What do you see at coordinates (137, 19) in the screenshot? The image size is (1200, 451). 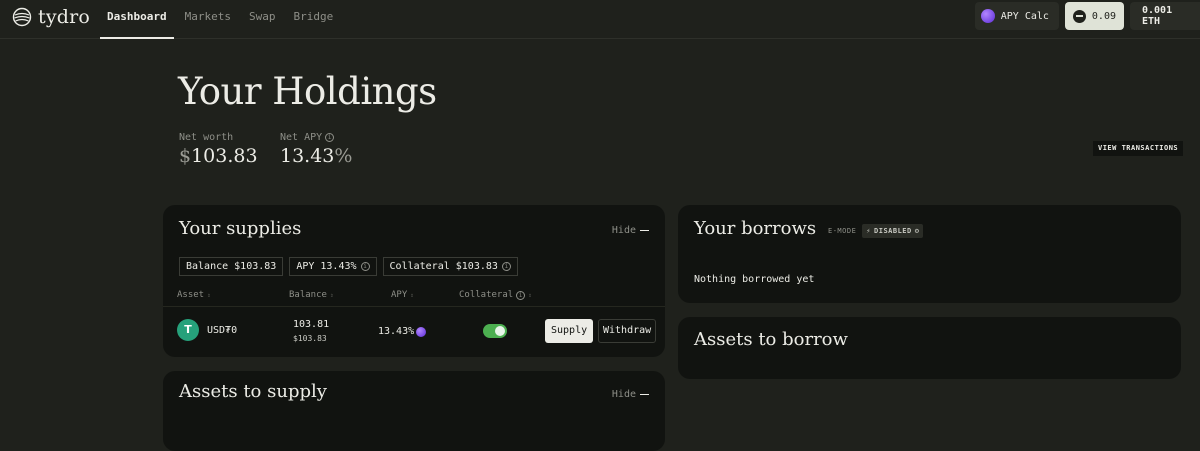 I see `nav-dashboard: Dashboard` at bounding box center [137, 19].